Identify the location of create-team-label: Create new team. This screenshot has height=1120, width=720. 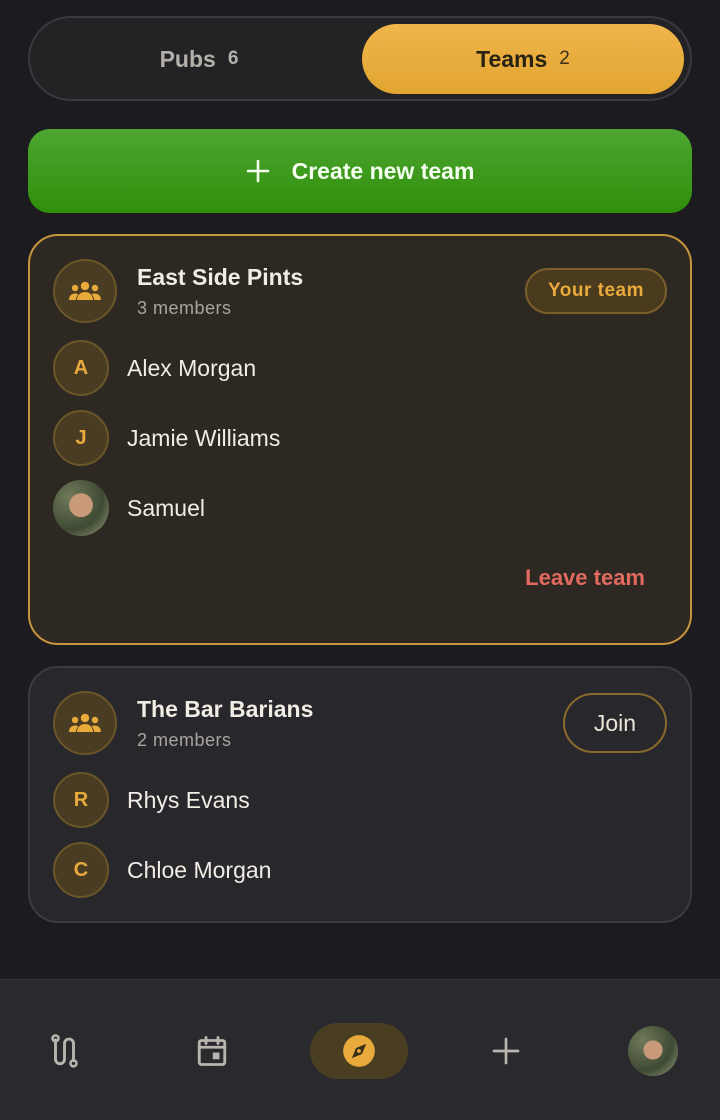
(383, 170).